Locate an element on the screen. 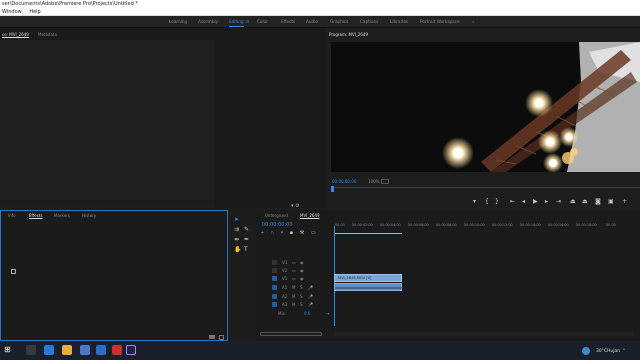 The image size is (640, 360). workspace-color: Color is located at coordinates (262, 22).